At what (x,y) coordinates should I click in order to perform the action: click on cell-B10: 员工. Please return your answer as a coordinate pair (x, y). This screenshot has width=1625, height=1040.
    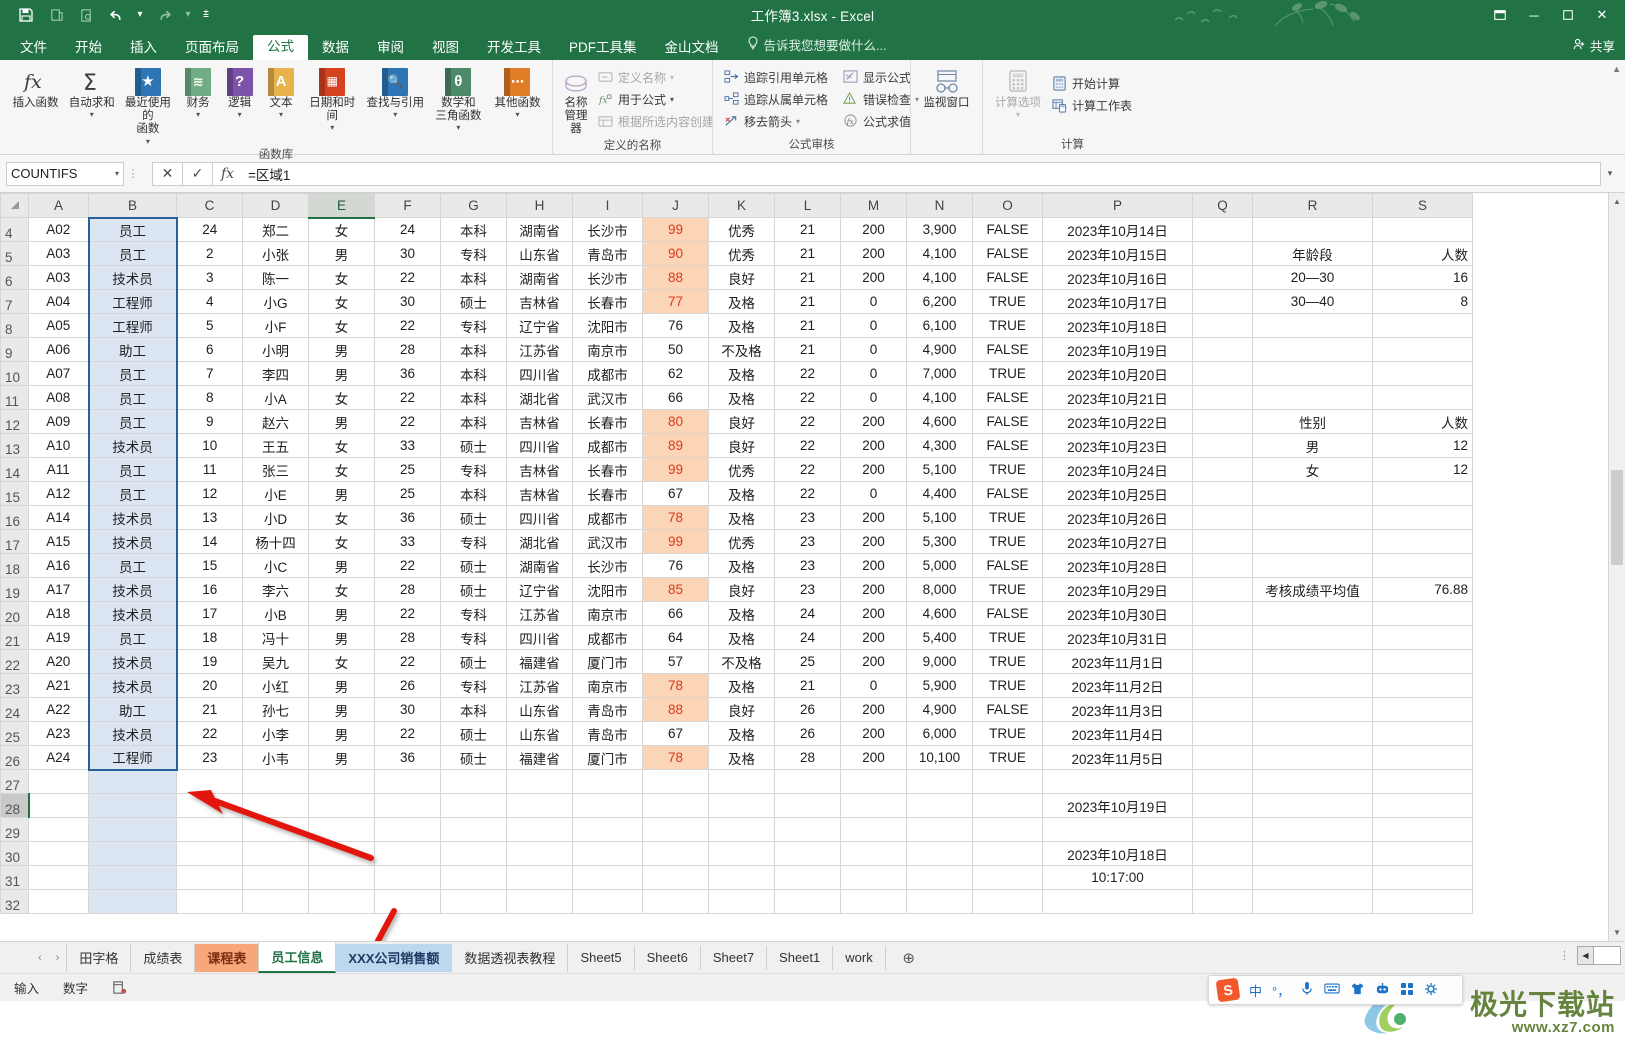
    Looking at the image, I should click on (132, 373).